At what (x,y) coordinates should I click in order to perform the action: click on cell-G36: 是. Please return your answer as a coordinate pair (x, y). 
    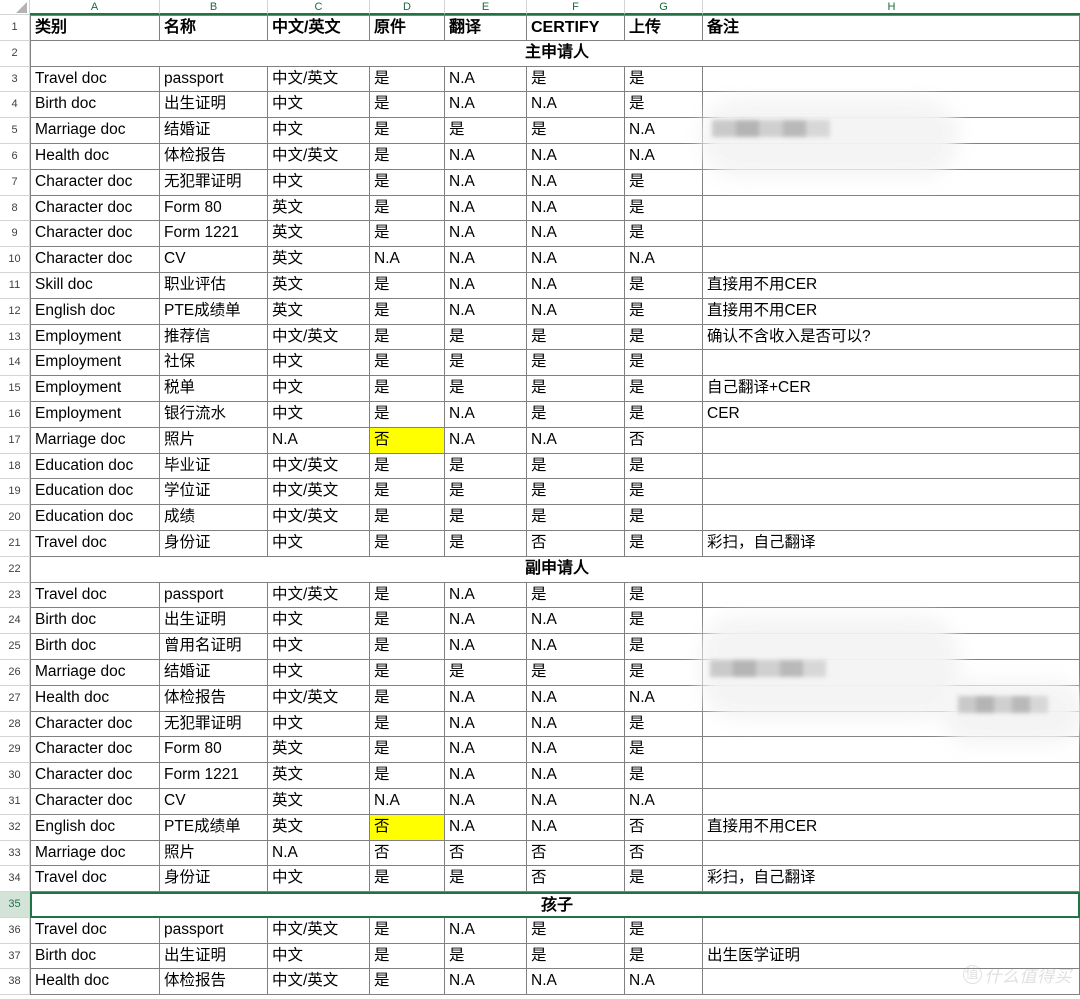
    Looking at the image, I should click on (664, 930).